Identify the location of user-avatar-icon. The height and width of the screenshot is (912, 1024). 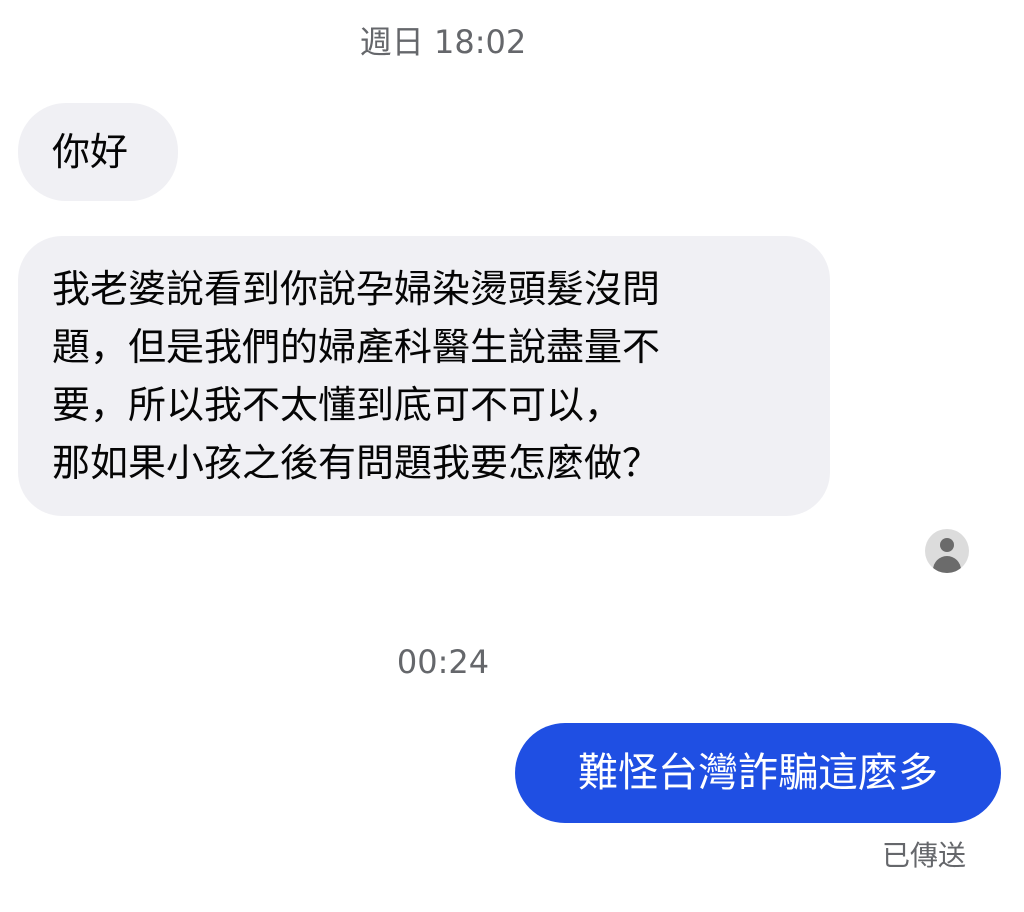
(947, 551).